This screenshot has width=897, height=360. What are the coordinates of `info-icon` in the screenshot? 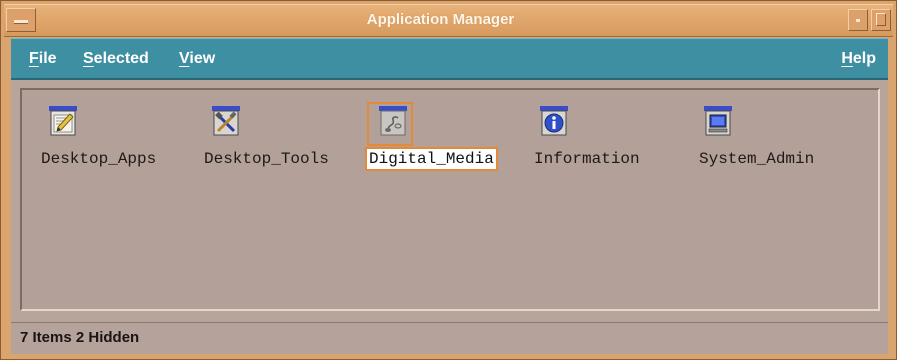 It's located at (554, 121).